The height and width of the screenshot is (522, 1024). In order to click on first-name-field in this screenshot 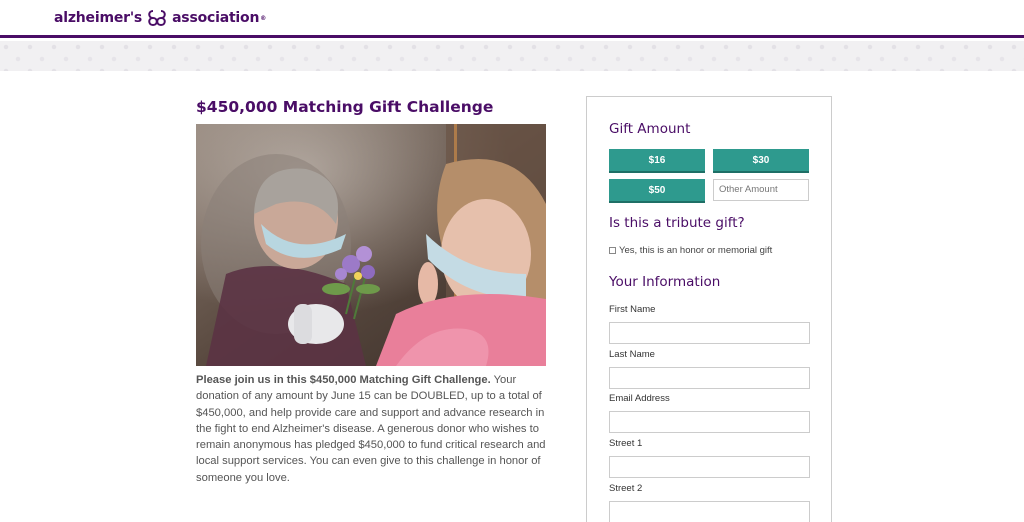, I will do `click(709, 333)`.